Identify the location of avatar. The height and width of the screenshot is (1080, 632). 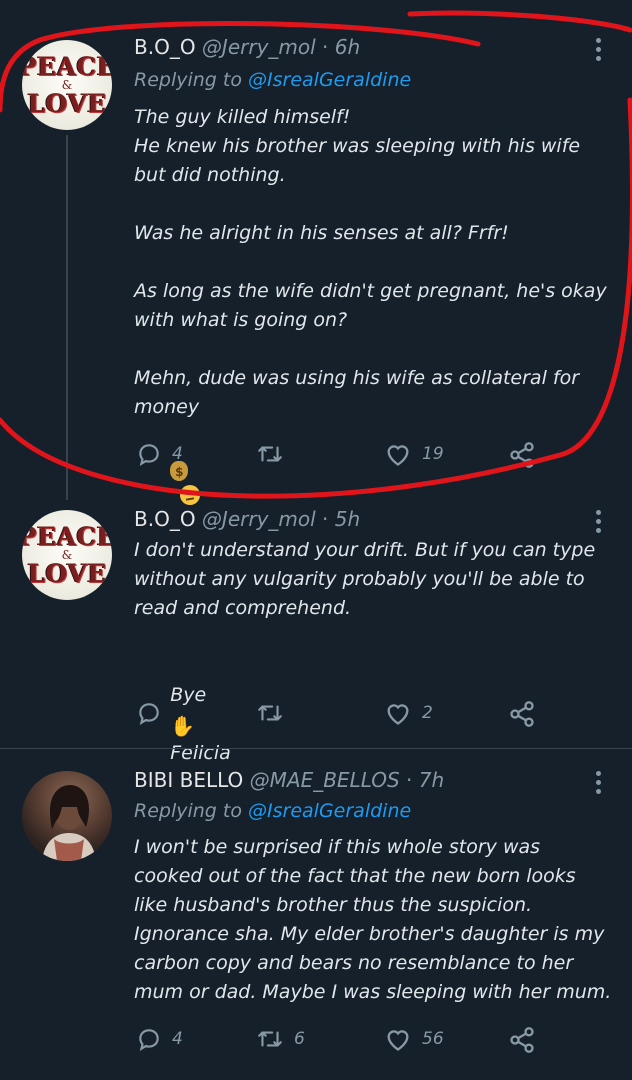
(67, 816).